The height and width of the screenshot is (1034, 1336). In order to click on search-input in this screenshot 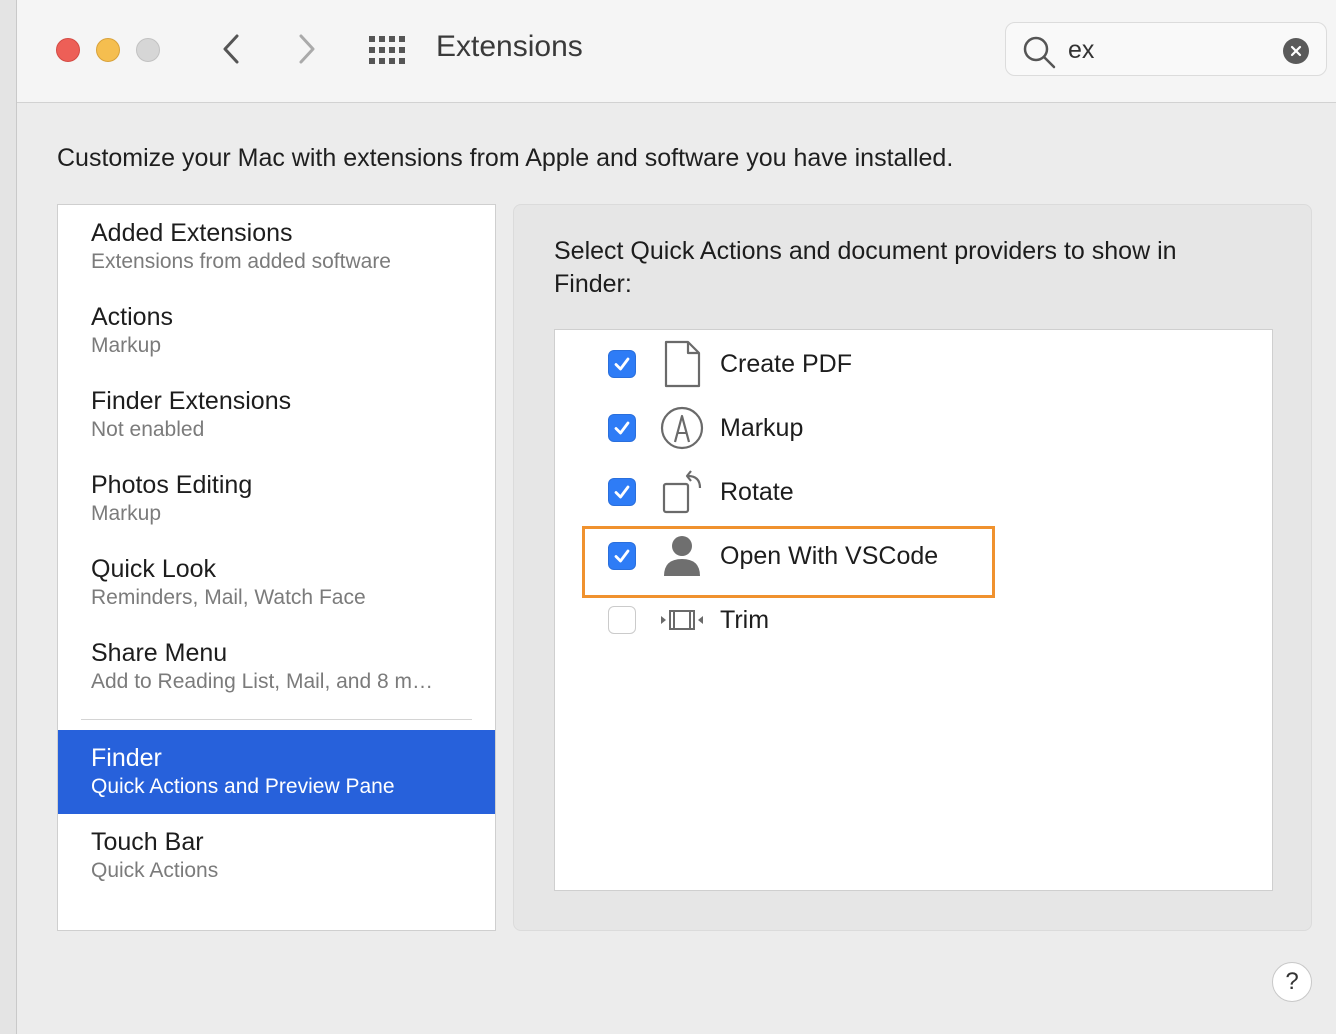, I will do `click(1168, 50)`.